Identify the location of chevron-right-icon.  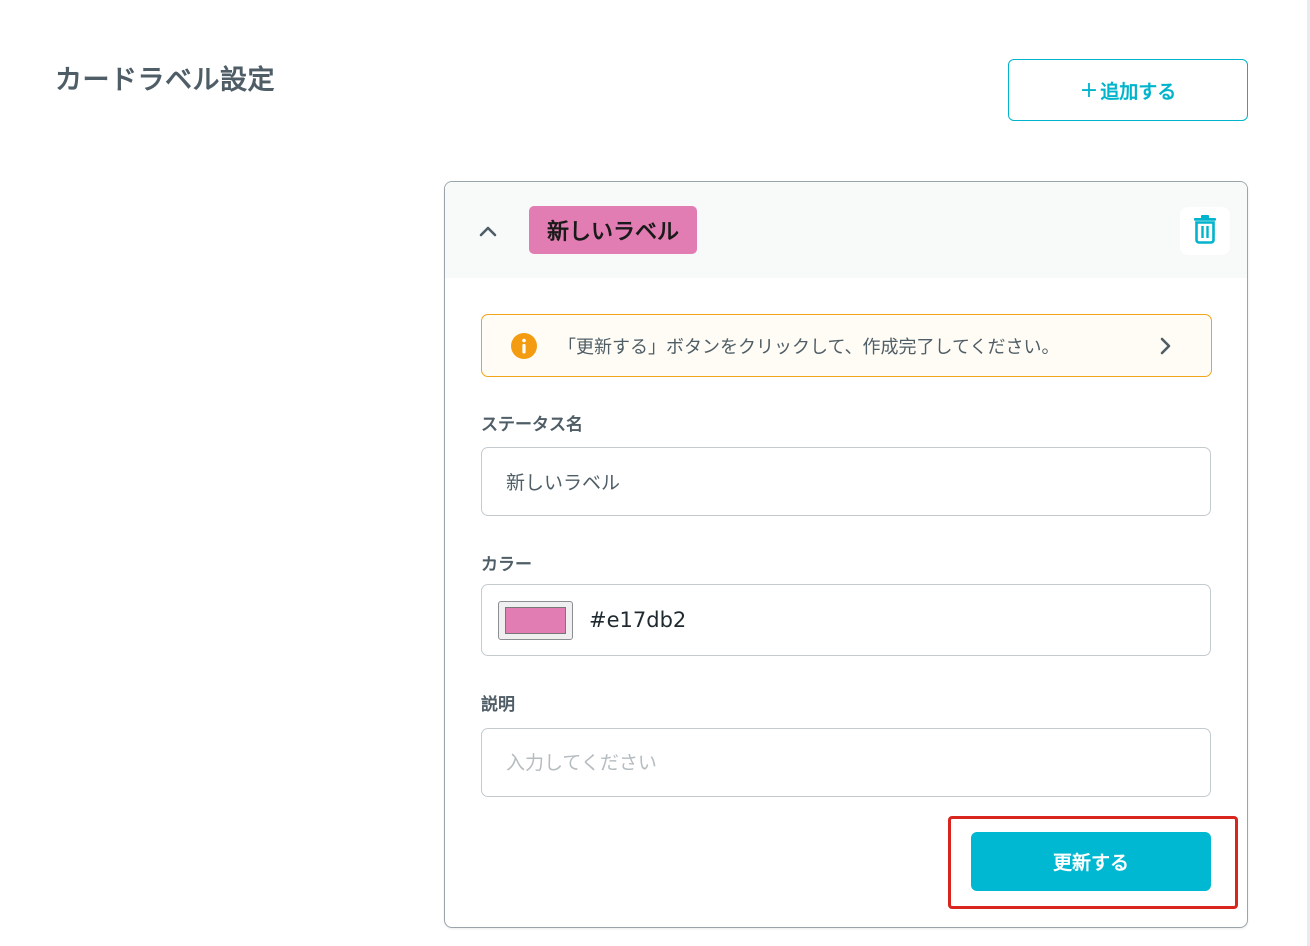
(1165, 346).